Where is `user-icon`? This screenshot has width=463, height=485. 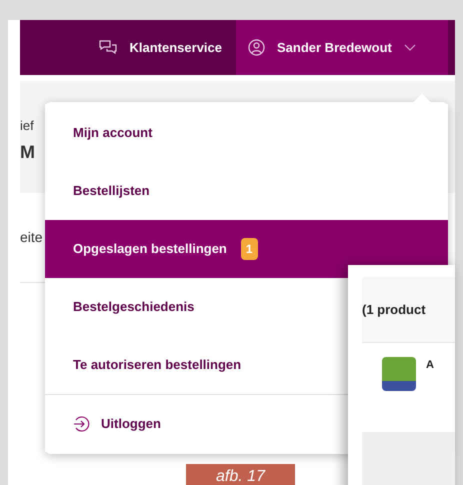 user-icon is located at coordinates (256, 47).